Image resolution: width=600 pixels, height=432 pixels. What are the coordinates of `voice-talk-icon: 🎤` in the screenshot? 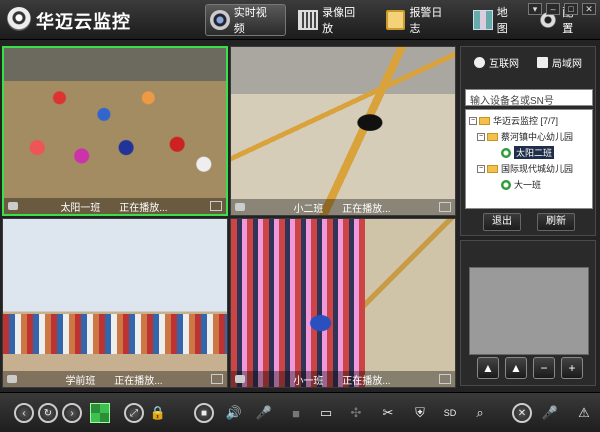 It's located at (550, 413).